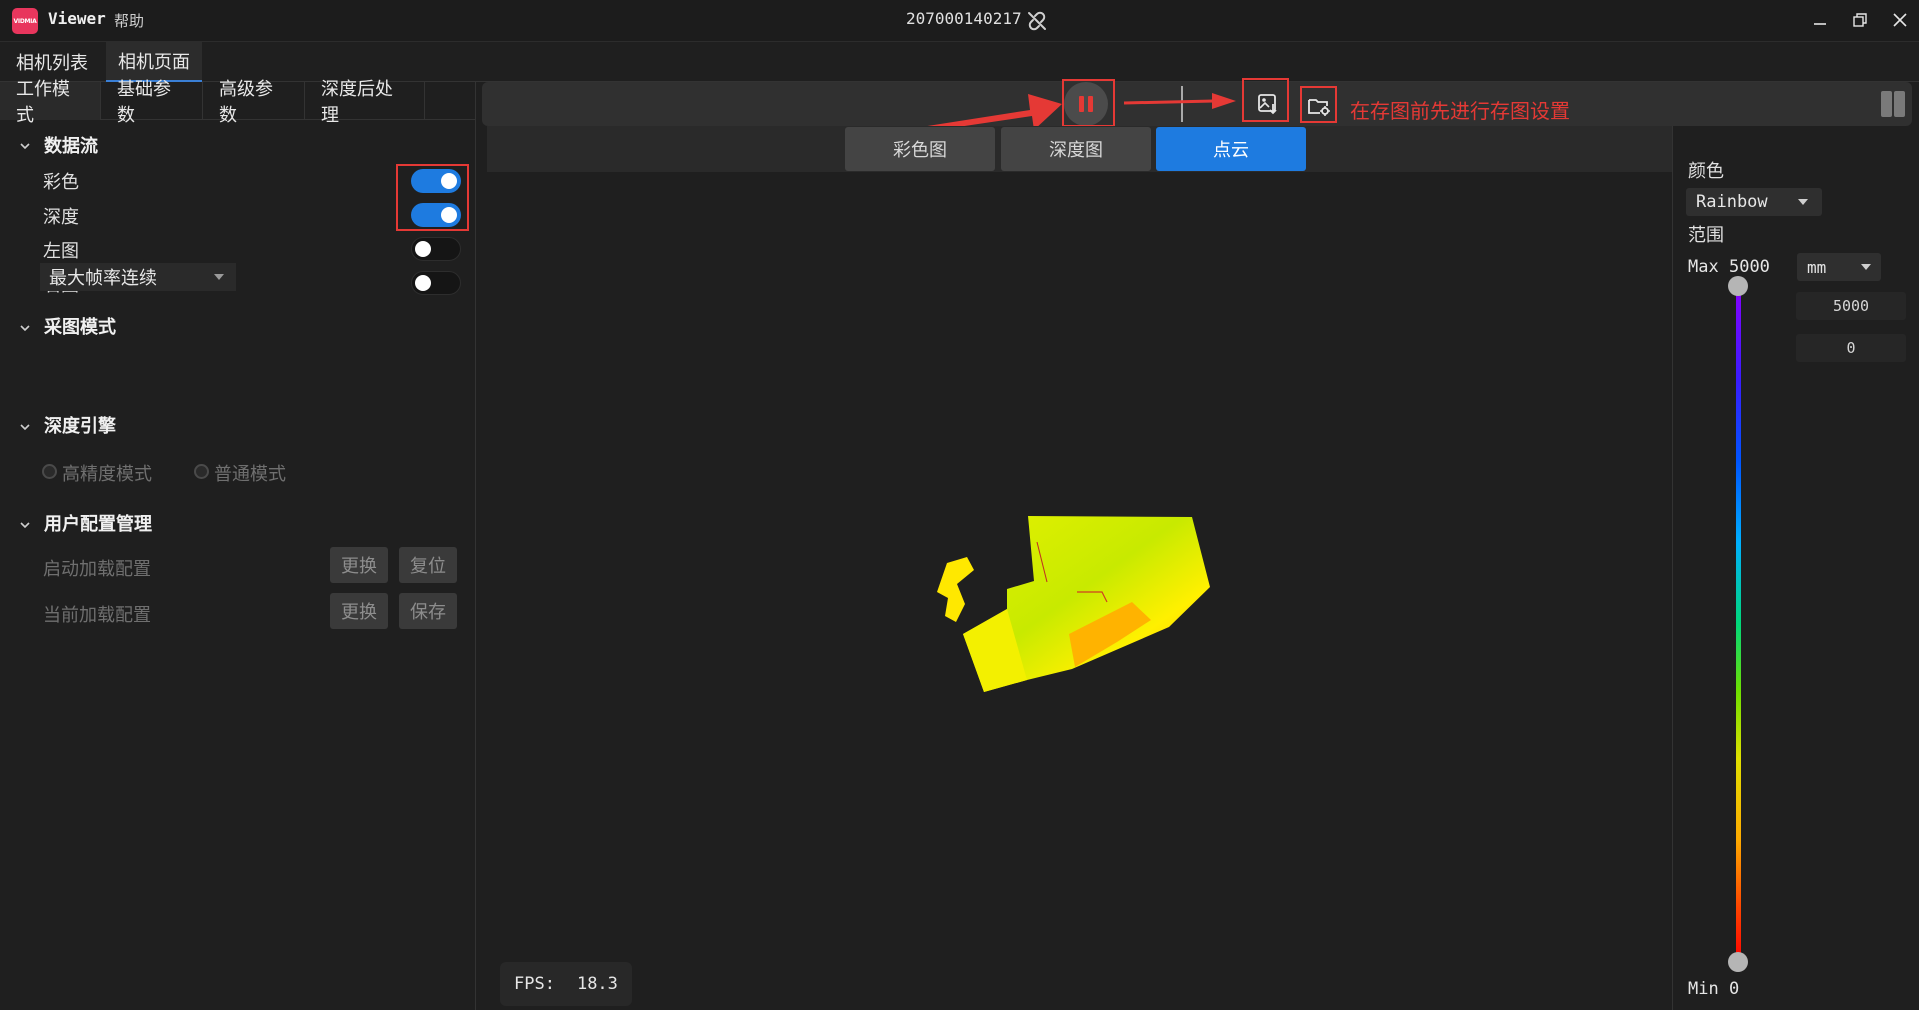 Image resolution: width=1919 pixels, height=1010 pixels. I want to click on range-max-handle, so click(1738, 286).